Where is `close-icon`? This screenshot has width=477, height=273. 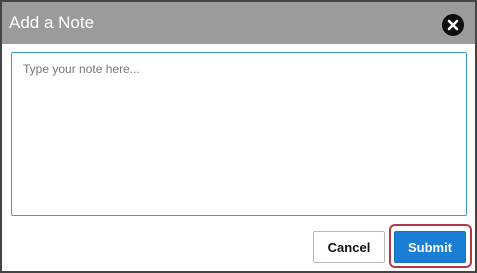
close-icon is located at coordinates (453, 25).